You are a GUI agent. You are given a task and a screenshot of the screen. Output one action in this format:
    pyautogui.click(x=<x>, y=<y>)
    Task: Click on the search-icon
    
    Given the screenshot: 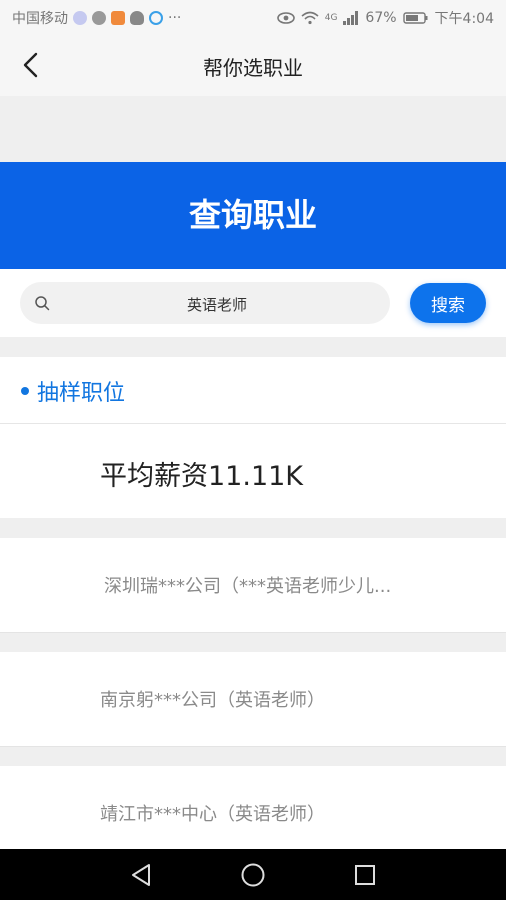 What is the action you would take?
    pyautogui.click(x=42, y=303)
    